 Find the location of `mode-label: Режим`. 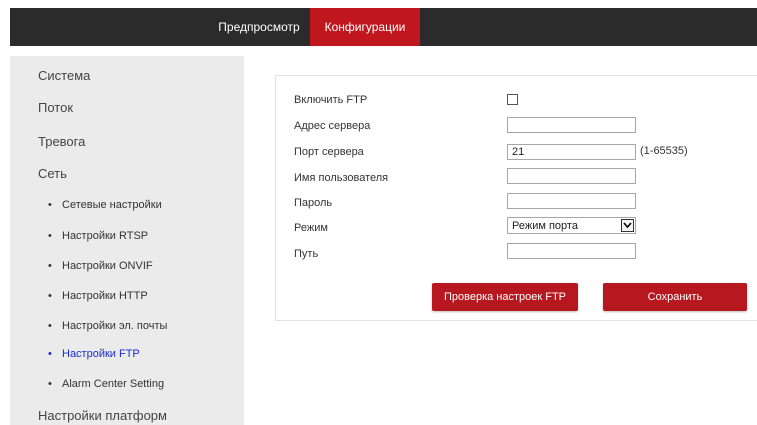

mode-label: Режим is located at coordinates (311, 228).